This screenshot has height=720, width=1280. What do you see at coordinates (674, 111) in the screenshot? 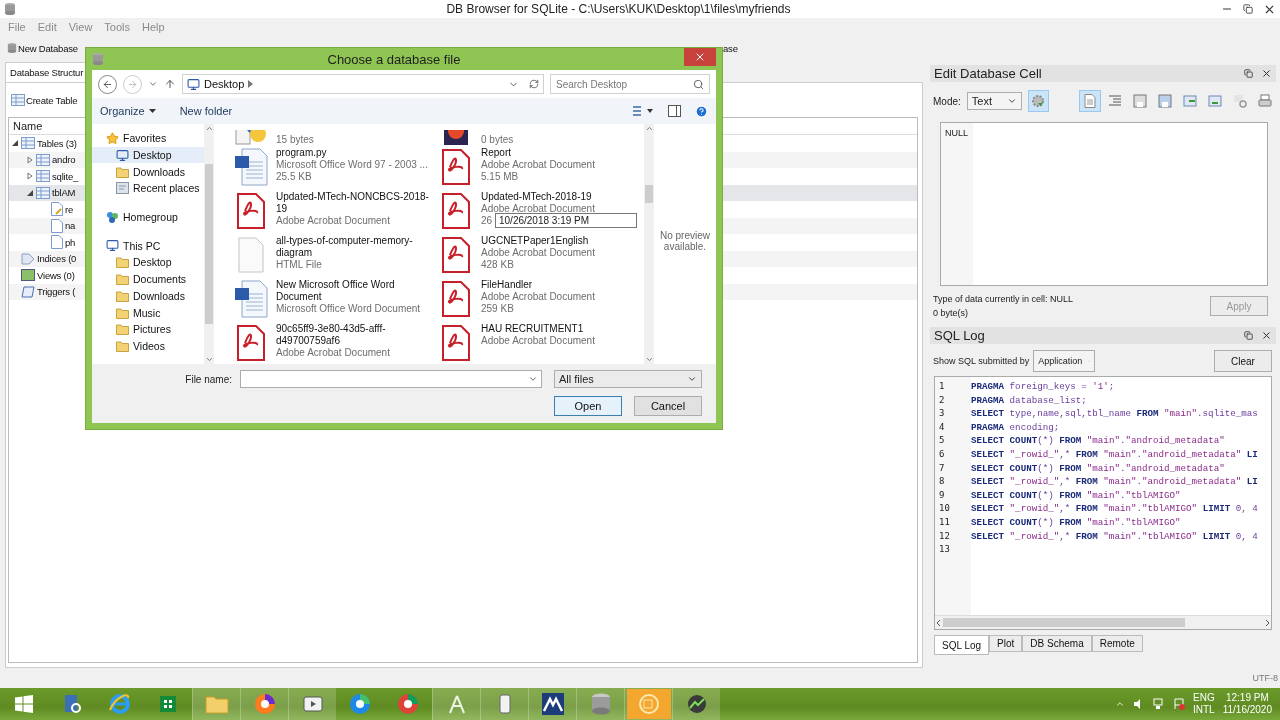
I see `preview-pane-icon` at bounding box center [674, 111].